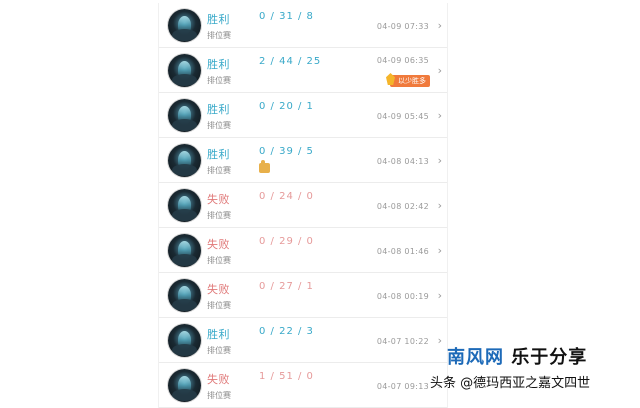  Describe the element at coordinates (286, 286) in the screenshot. I see `match-kda: 0 / 27 / 1` at that location.